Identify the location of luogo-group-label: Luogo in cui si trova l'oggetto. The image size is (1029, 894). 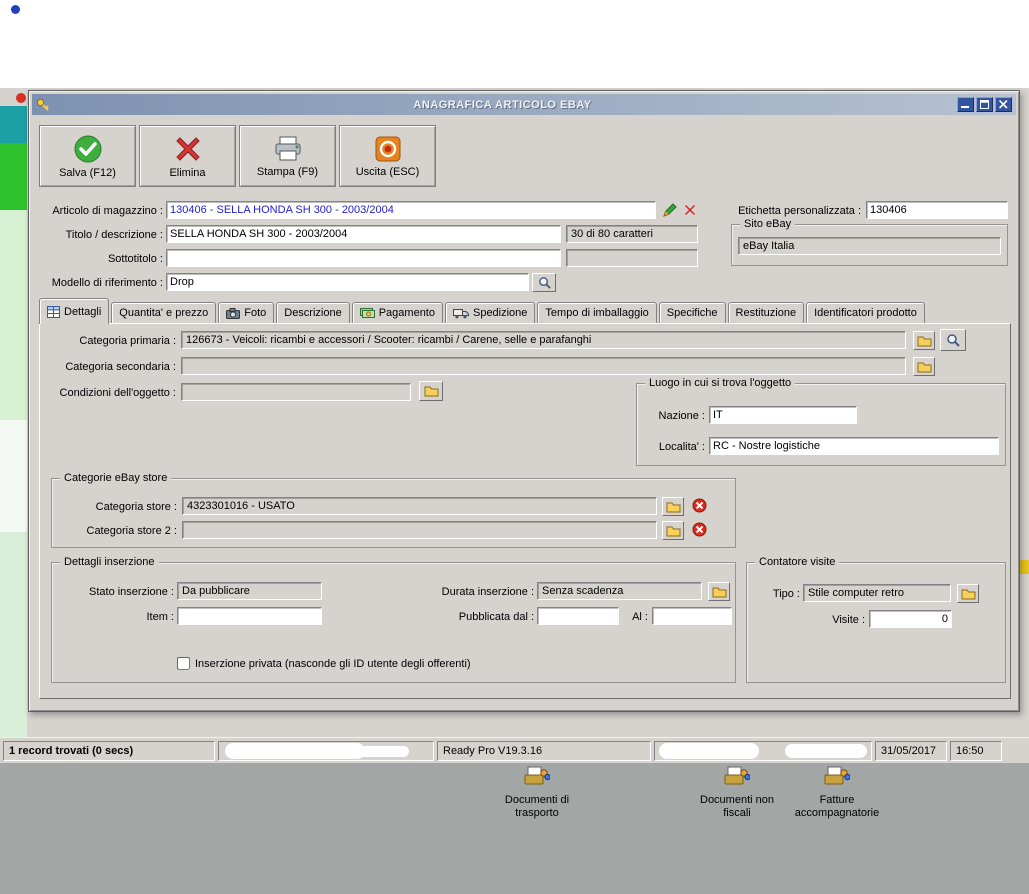
(720, 383).